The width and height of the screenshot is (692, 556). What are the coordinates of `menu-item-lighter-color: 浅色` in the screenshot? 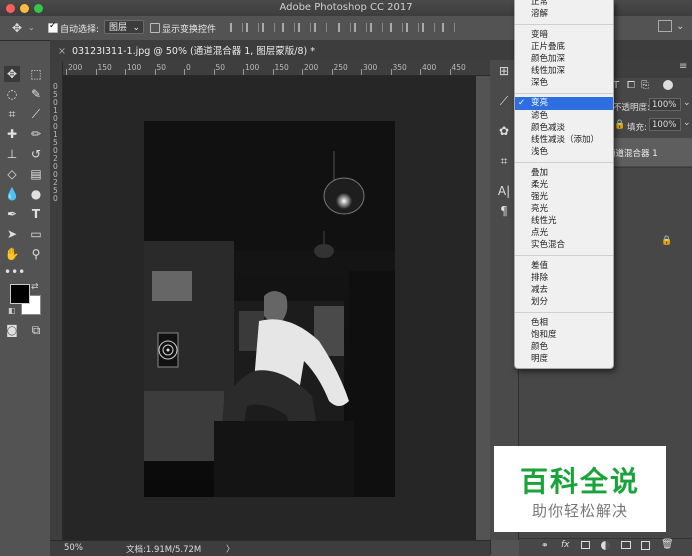 It's located at (539, 152).